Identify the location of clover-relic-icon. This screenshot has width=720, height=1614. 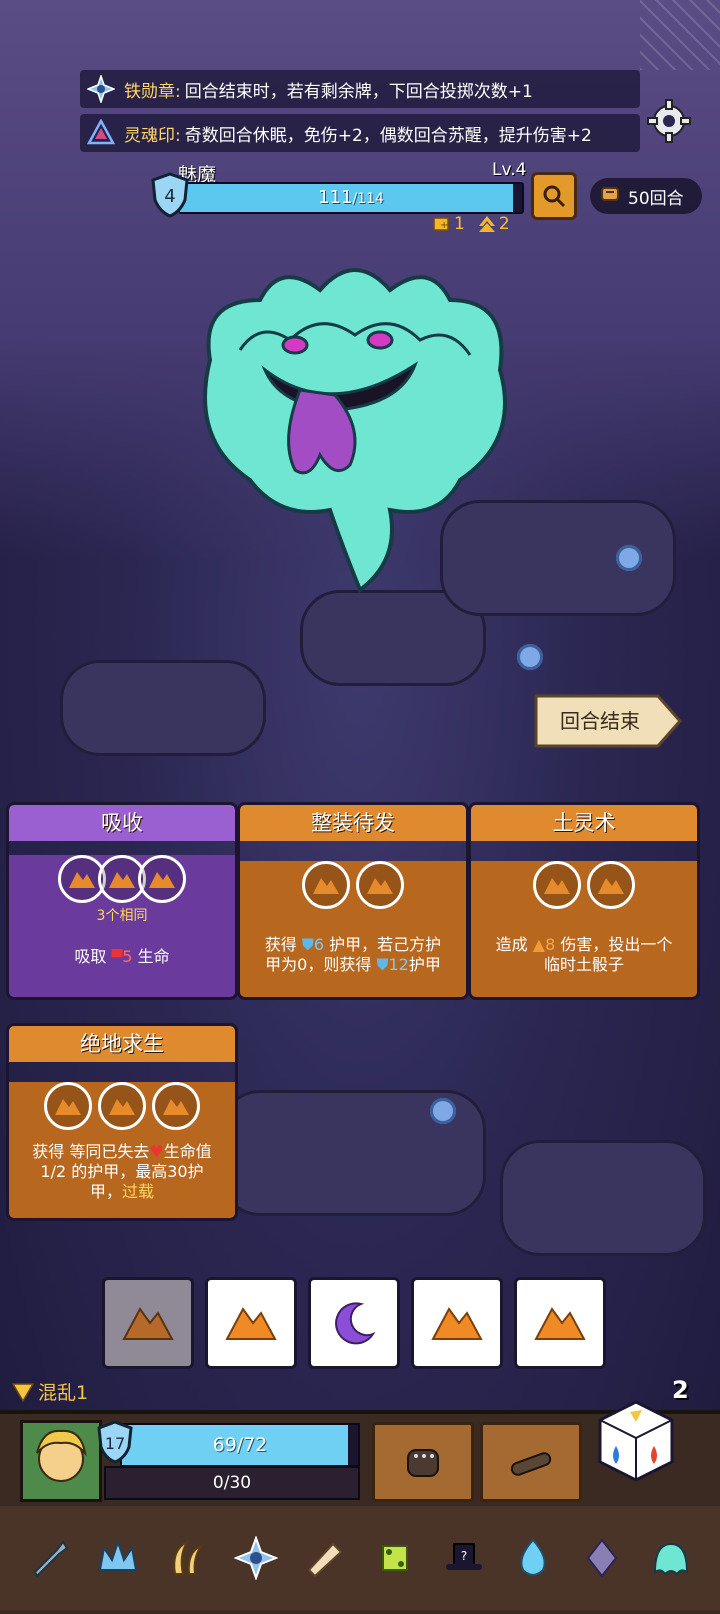
(395, 1558).